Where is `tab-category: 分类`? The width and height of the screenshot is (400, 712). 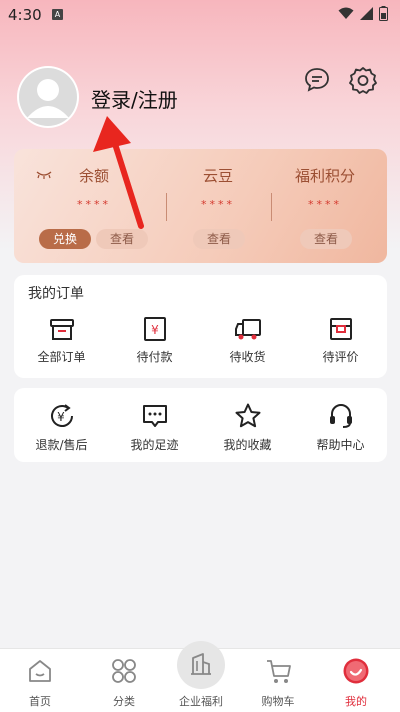 tab-category: 分类 is located at coordinates (124, 680).